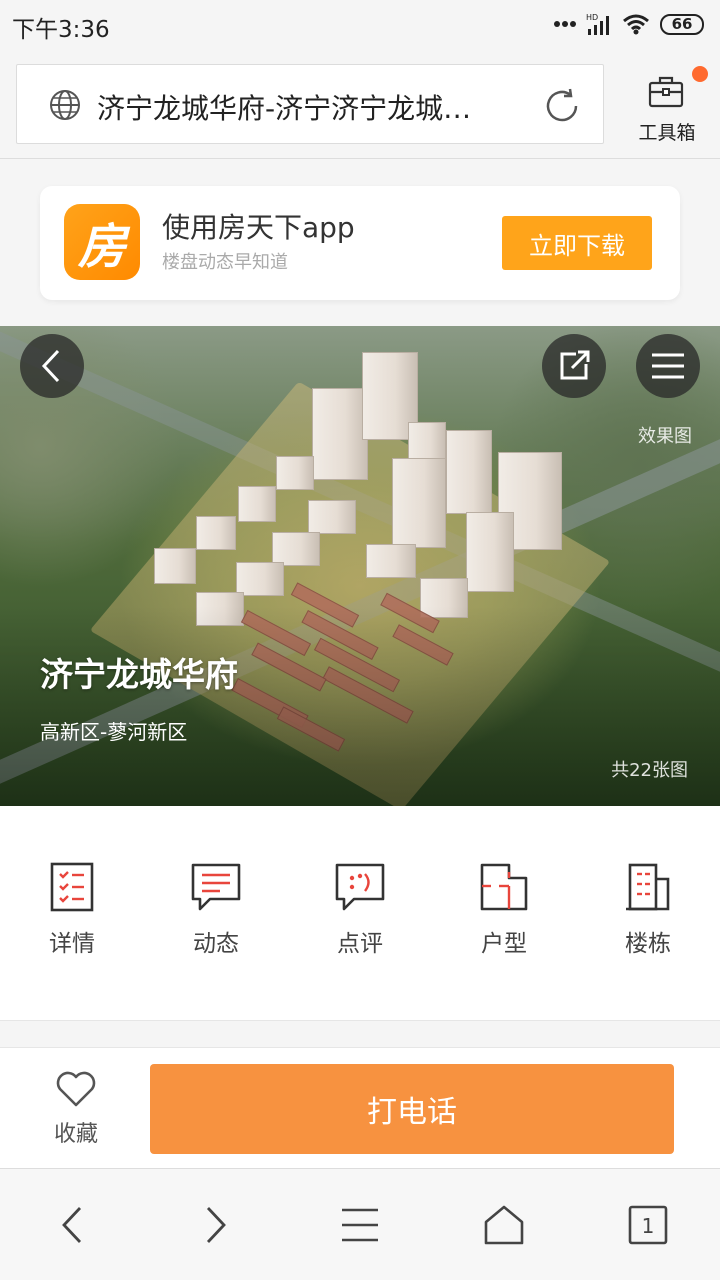 The height and width of the screenshot is (1280, 720). I want to click on rendering-label: 效果图, so click(665, 436).